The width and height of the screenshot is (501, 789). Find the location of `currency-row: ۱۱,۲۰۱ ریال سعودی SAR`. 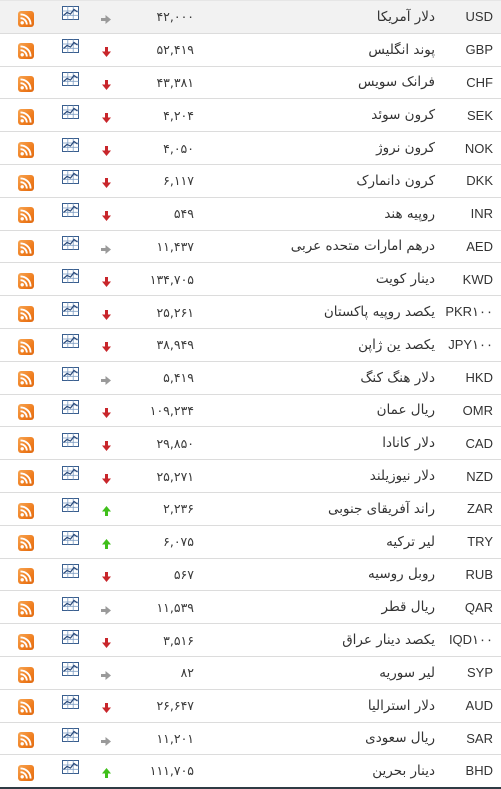

currency-row: ۱۱,۲۰۱ ریال سعودی SAR is located at coordinates (250, 738).